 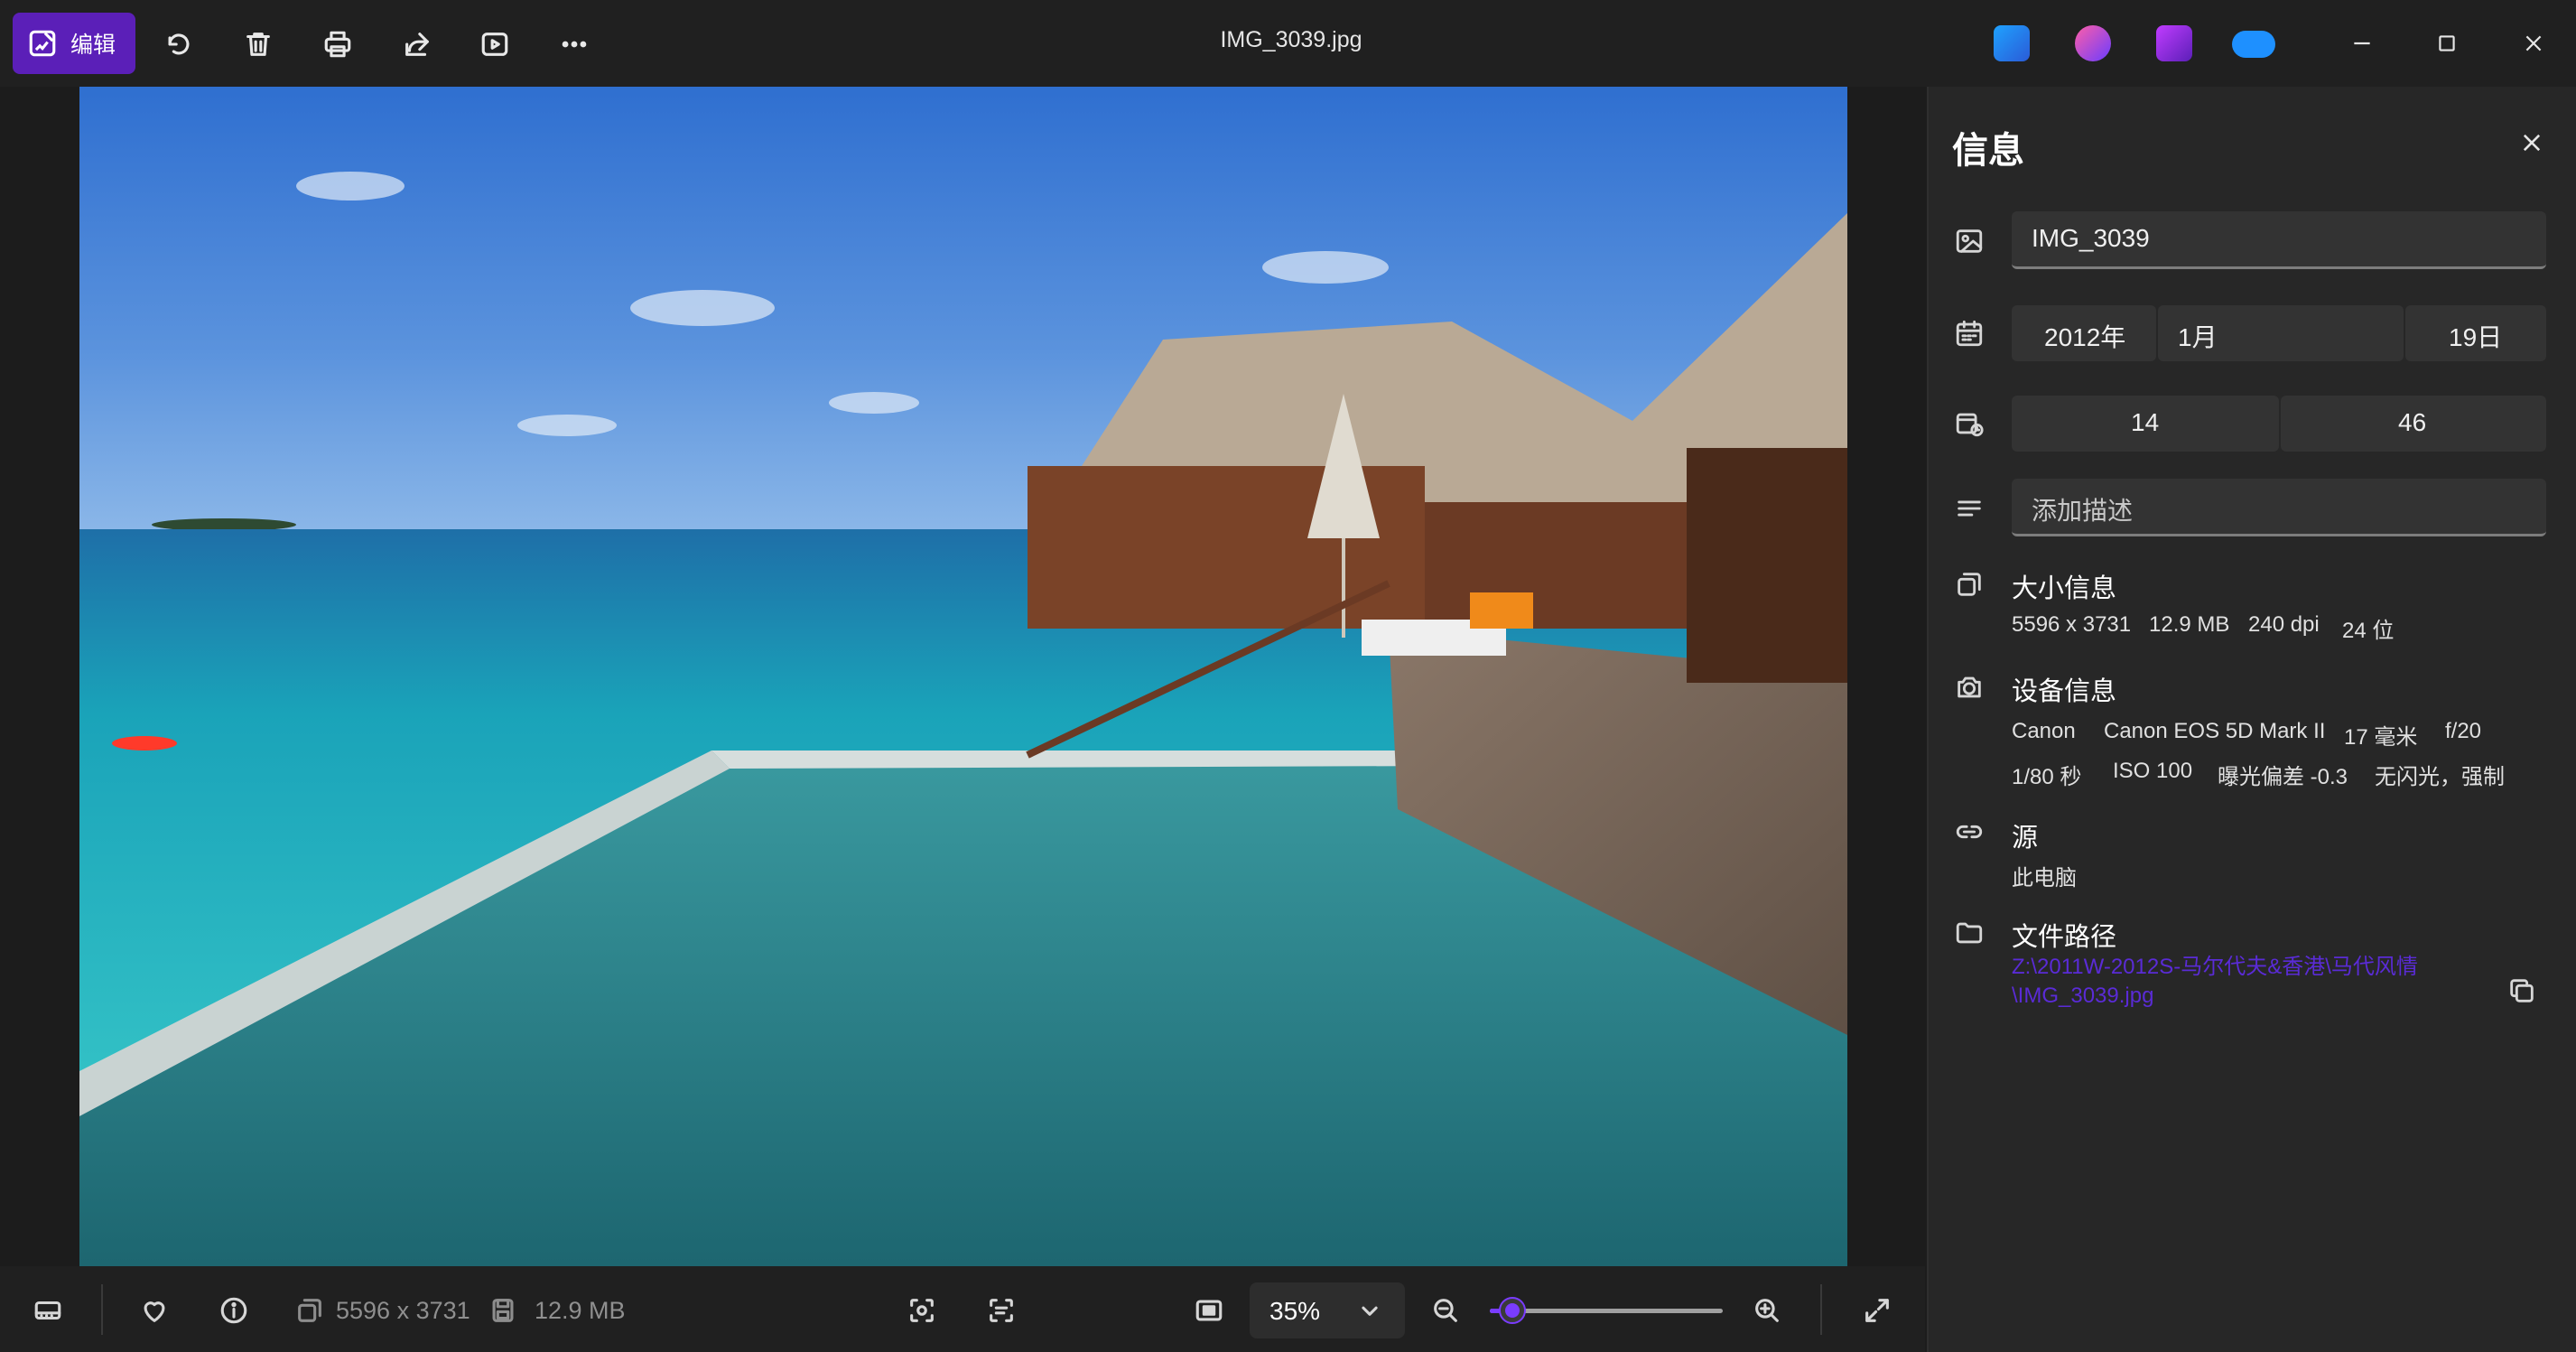 I want to click on minimize-icon, so click(x=2362, y=43).